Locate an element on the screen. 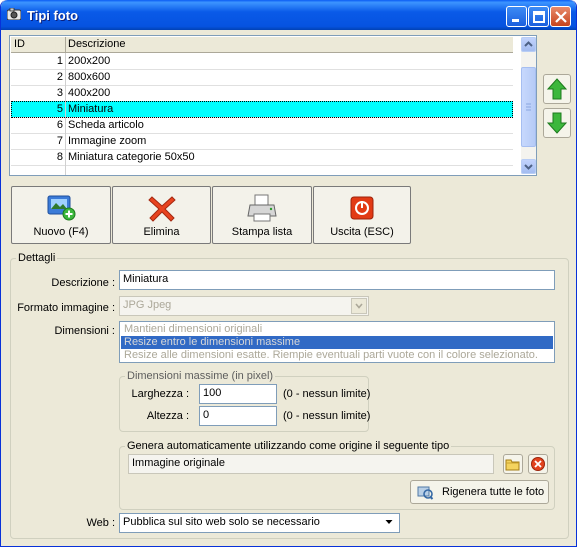  row-id: 3 is located at coordinates (59, 93).